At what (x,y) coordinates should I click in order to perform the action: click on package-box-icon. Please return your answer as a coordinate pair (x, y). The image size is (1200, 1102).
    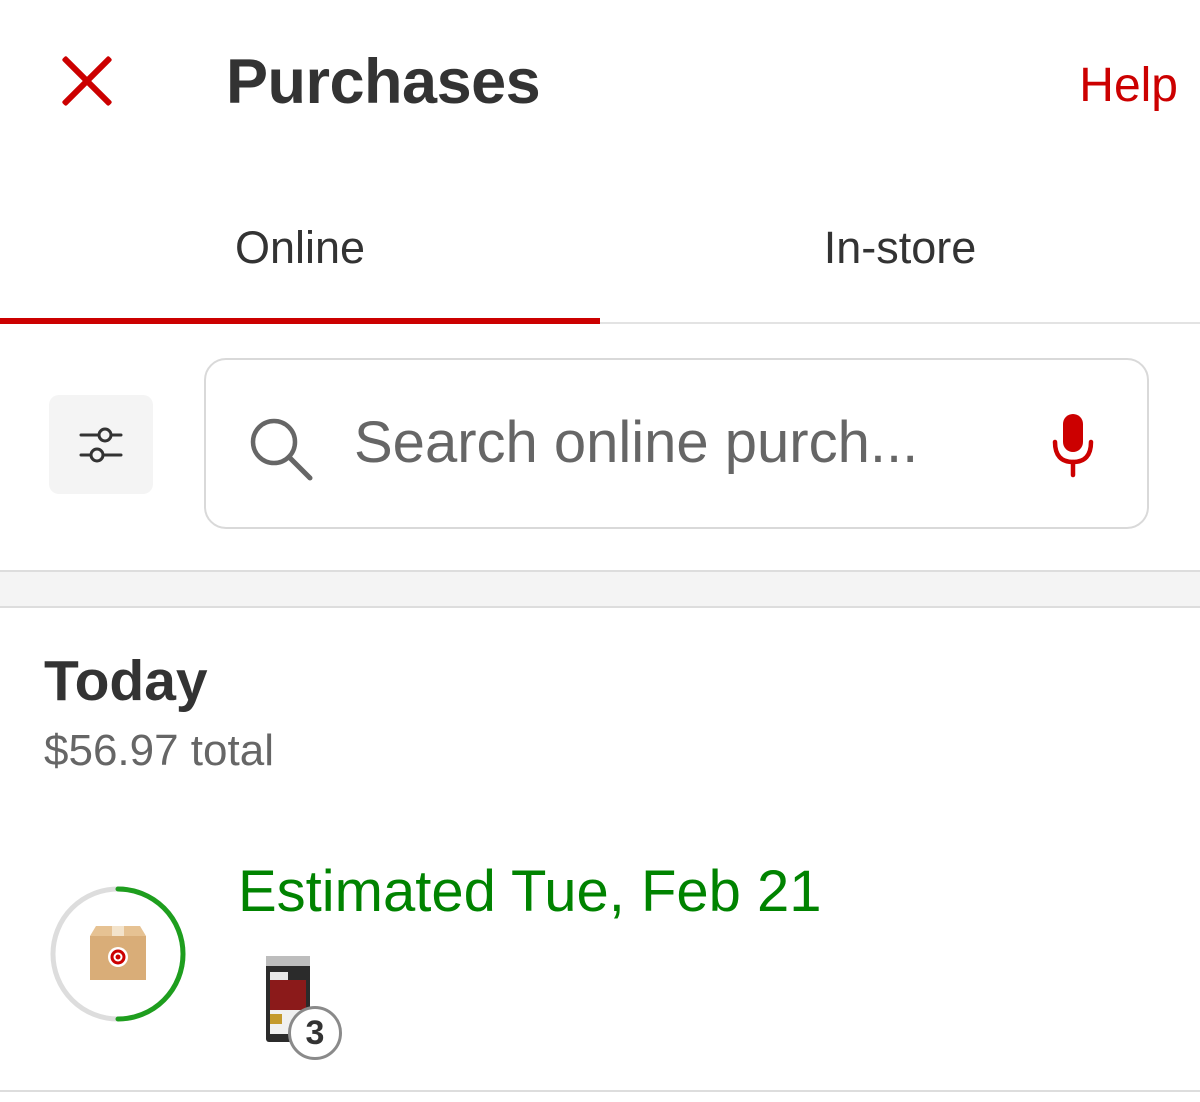
    Looking at the image, I should click on (118, 953).